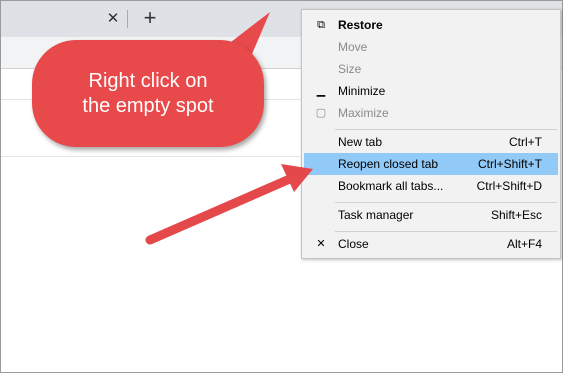 This screenshot has height=373, width=563. What do you see at coordinates (148, 94) in the screenshot?
I see `callout-text: Right click on the empty spot` at bounding box center [148, 94].